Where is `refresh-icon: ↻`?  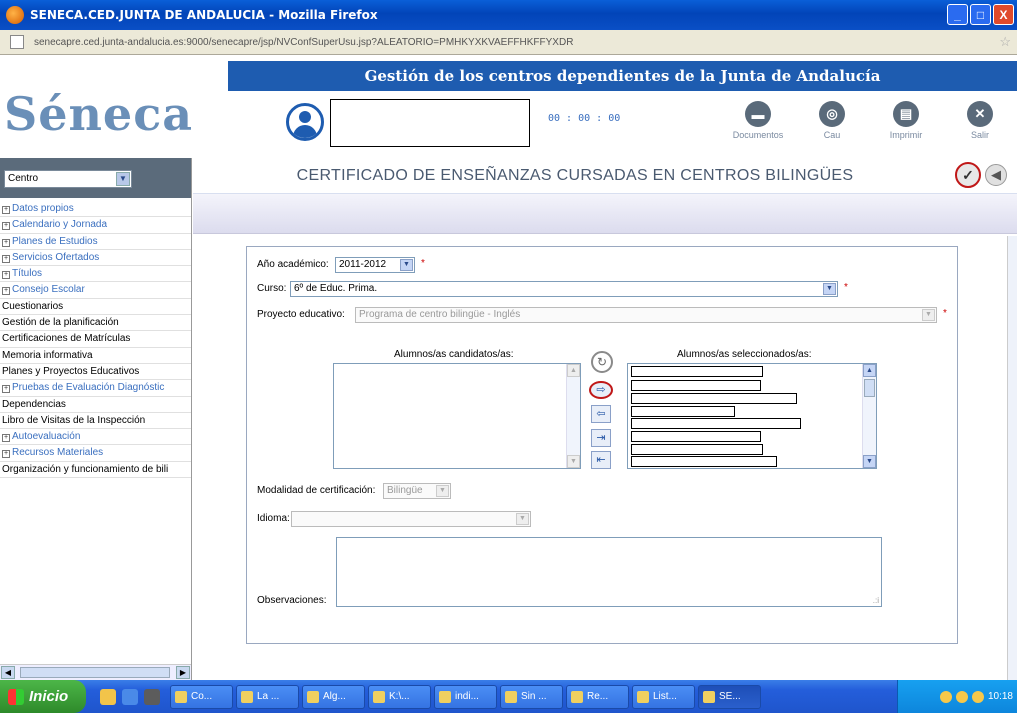
refresh-icon: ↻ is located at coordinates (602, 362).